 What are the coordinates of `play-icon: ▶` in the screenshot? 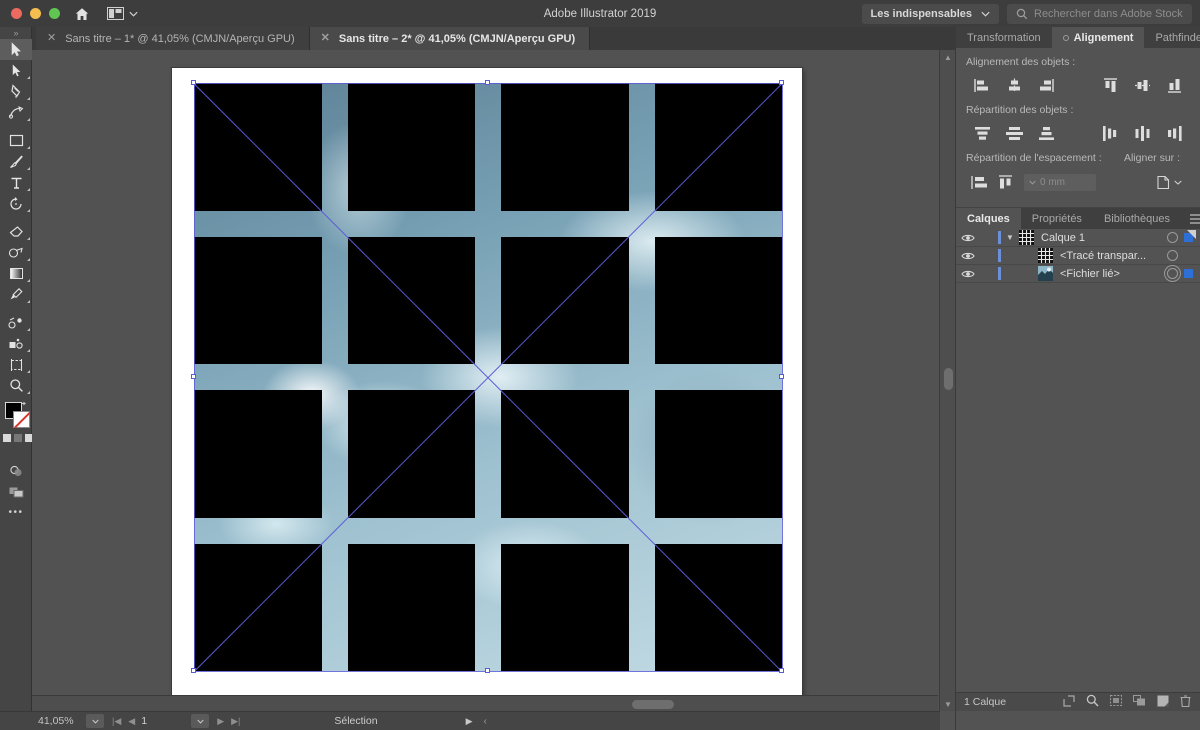 It's located at (469, 721).